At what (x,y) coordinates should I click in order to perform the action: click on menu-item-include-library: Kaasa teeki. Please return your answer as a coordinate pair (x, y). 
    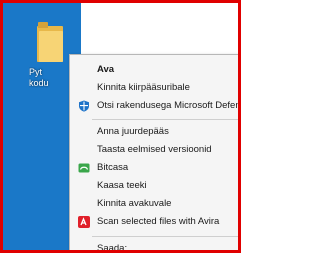
    Looking at the image, I should click on (154, 186).